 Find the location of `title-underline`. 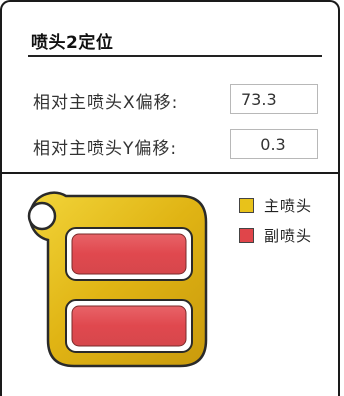

title-underline is located at coordinates (175, 56).